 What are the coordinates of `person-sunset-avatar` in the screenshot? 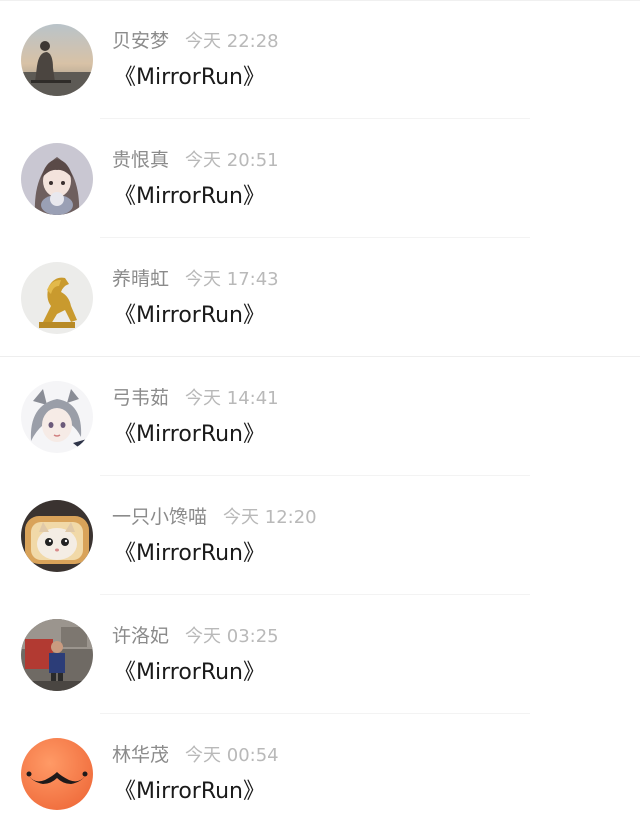 It's located at (57, 60).